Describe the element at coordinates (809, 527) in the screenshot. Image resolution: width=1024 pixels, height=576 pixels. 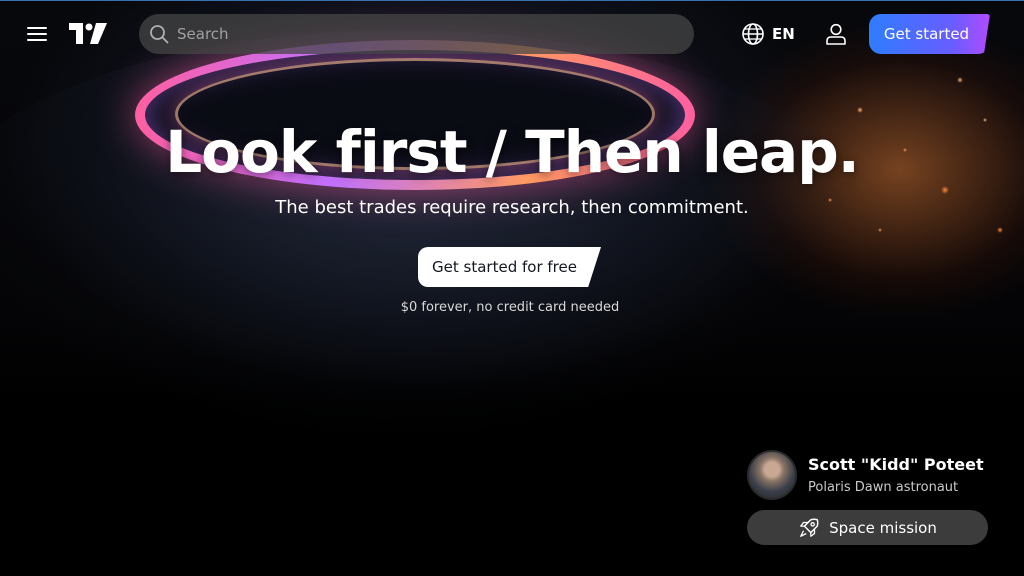
I see `rocket-icon` at that location.